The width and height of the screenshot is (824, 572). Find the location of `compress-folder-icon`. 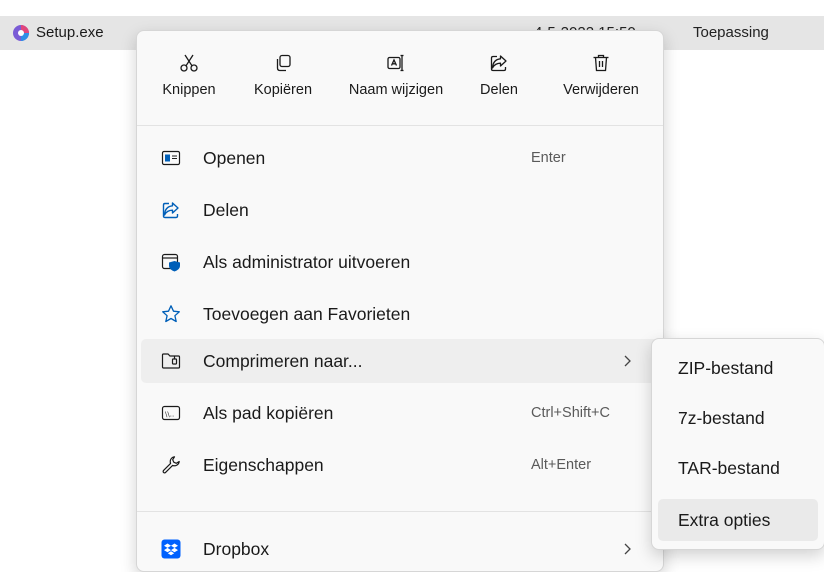

compress-folder-icon is located at coordinates (171, 361).